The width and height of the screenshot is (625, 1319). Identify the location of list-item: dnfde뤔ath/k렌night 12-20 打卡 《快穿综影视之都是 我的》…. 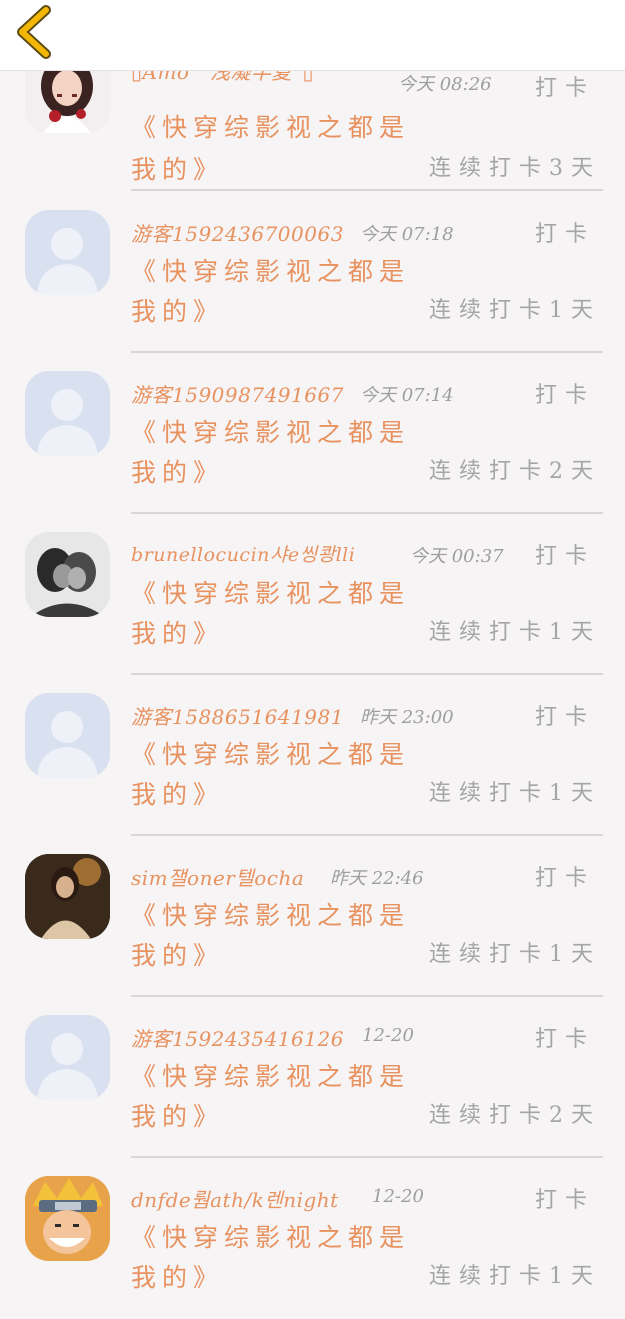
(312, 1238).